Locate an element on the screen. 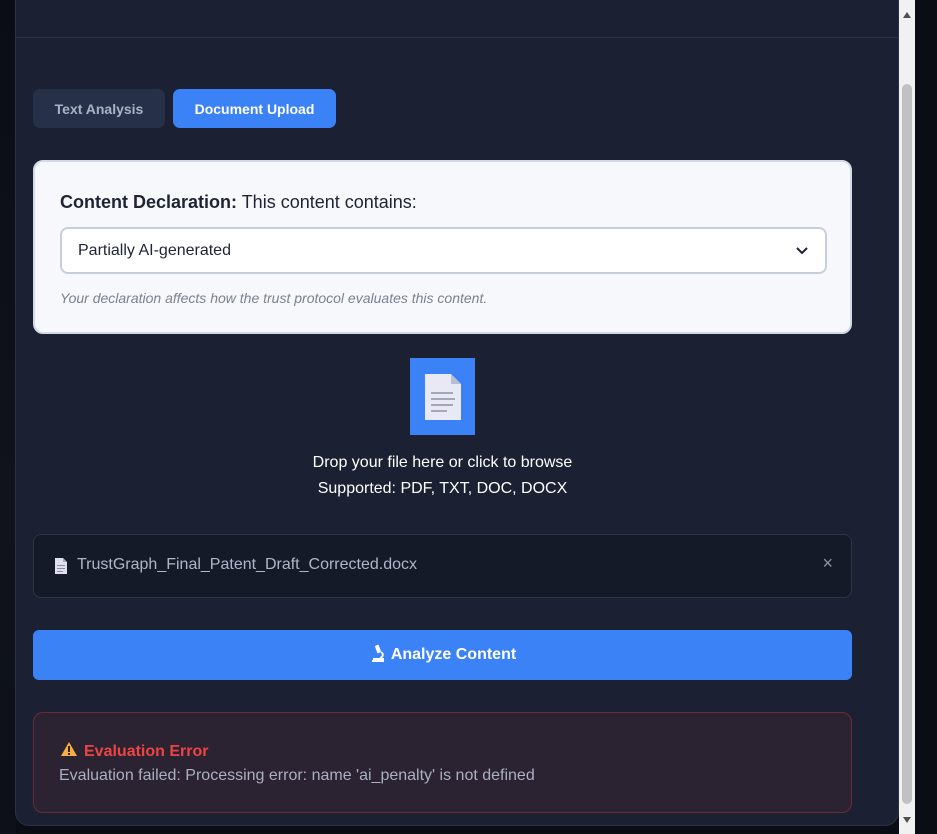 Image resolution: width=937 pixels, height=834 pixels. dropzone-instruction: Drop your file here or click to browse is located at coordinates (442, 463).